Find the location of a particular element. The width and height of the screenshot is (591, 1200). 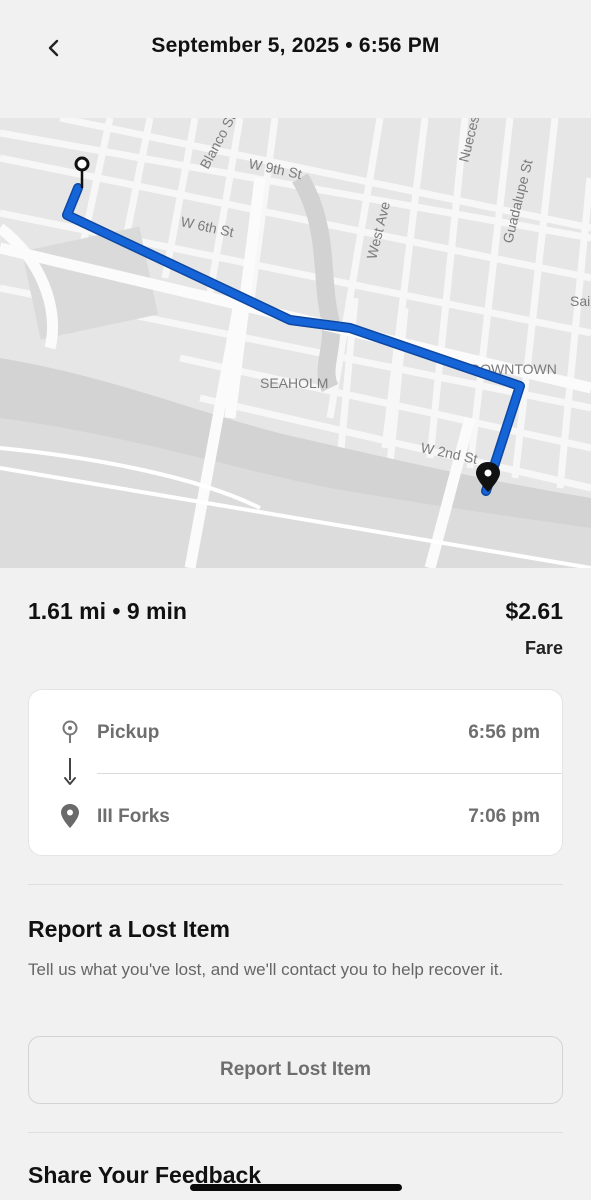

dropoff-row: III Forks 7:06 pm is located at coordinates (295, 815).